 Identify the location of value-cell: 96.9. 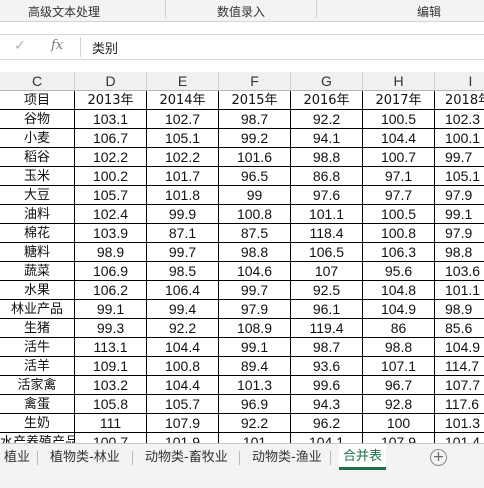
(255, 404).